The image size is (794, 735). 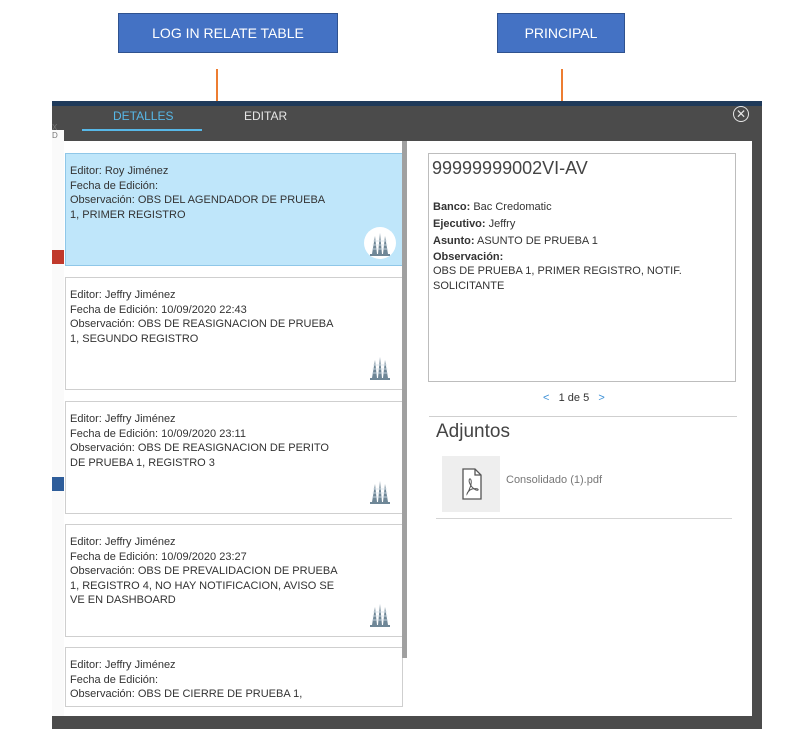 I want to click on record-editor: Editor: Roy Jiménez, so click(x=119, y=171).